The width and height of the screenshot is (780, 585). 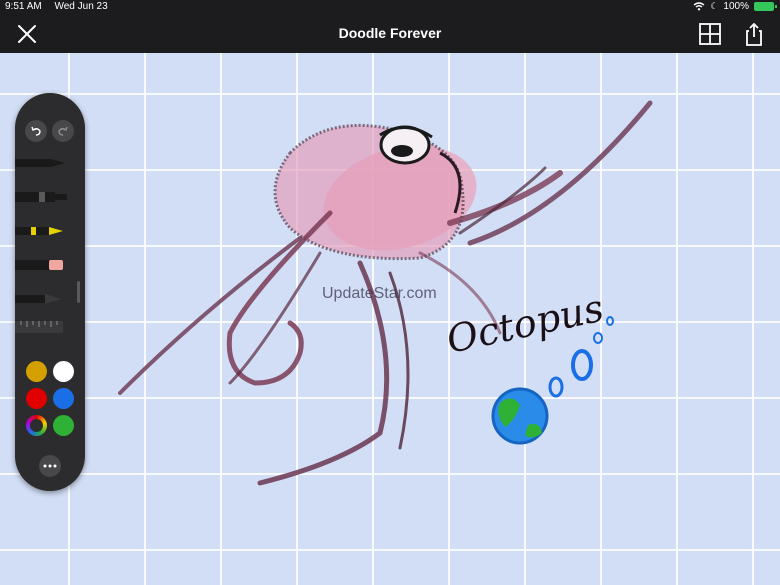 I want to click on color-swatch-white, so click(x=63, y=371).